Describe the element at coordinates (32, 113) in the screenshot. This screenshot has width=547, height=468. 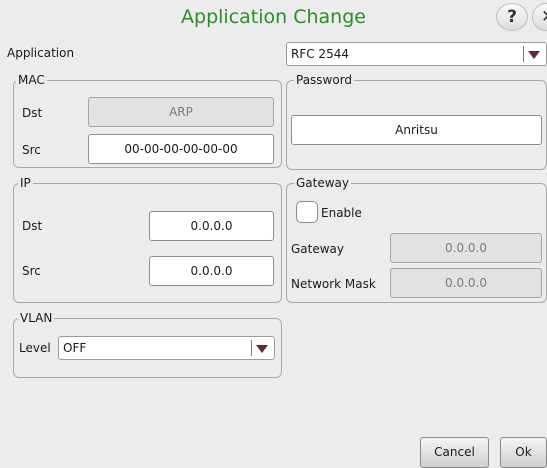
I see `mac-dst-label: Dst` at that location.